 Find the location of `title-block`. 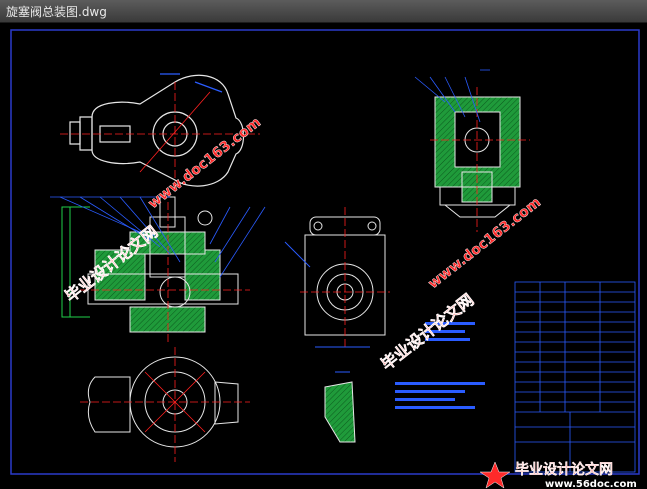

title-block is located at coordinates (575, 377).